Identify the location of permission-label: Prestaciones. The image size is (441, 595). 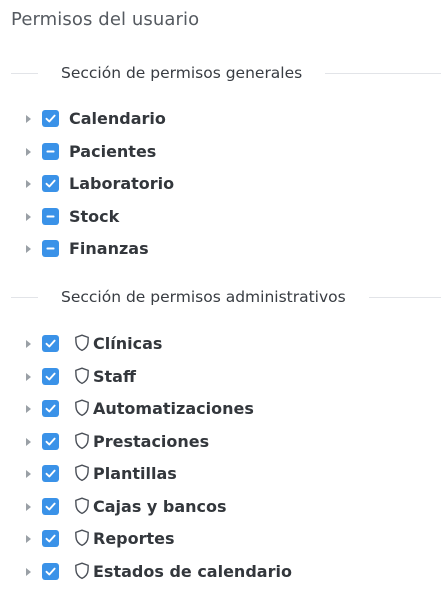
(151, 441).